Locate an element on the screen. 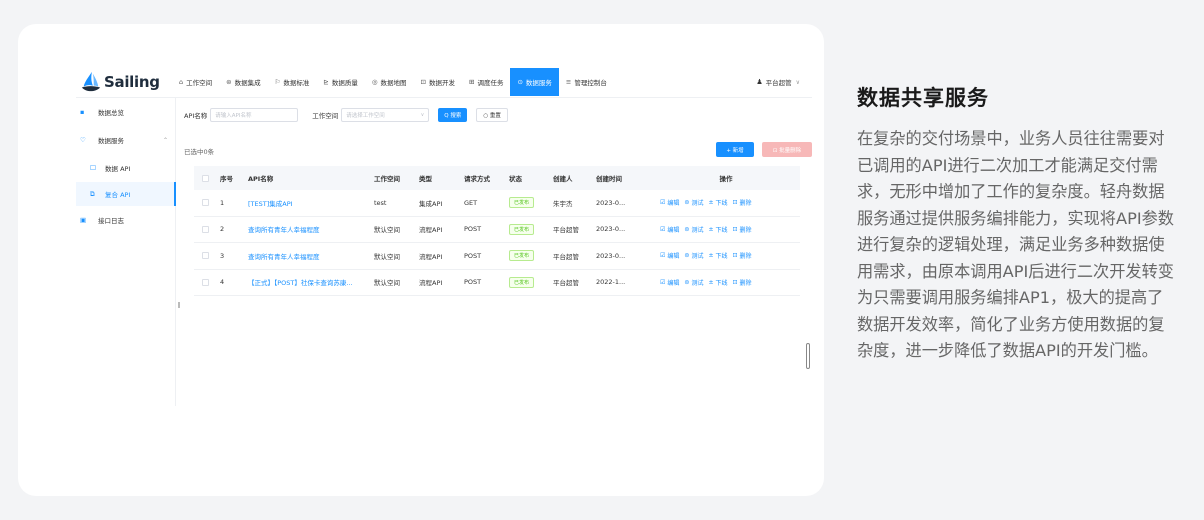 The image size is (1204, 520). workspace-select: 请选择工作空间 ∨ is located at coordinates (385, 115).